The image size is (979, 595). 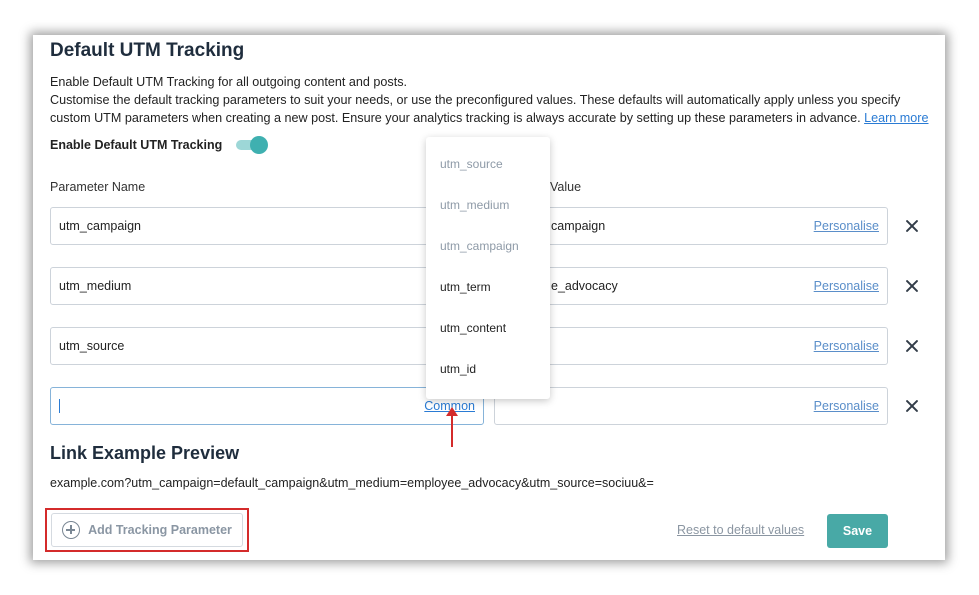 I want to click on dropdown-option-utm-medium: utm_medium, so click(x=475, y=205).